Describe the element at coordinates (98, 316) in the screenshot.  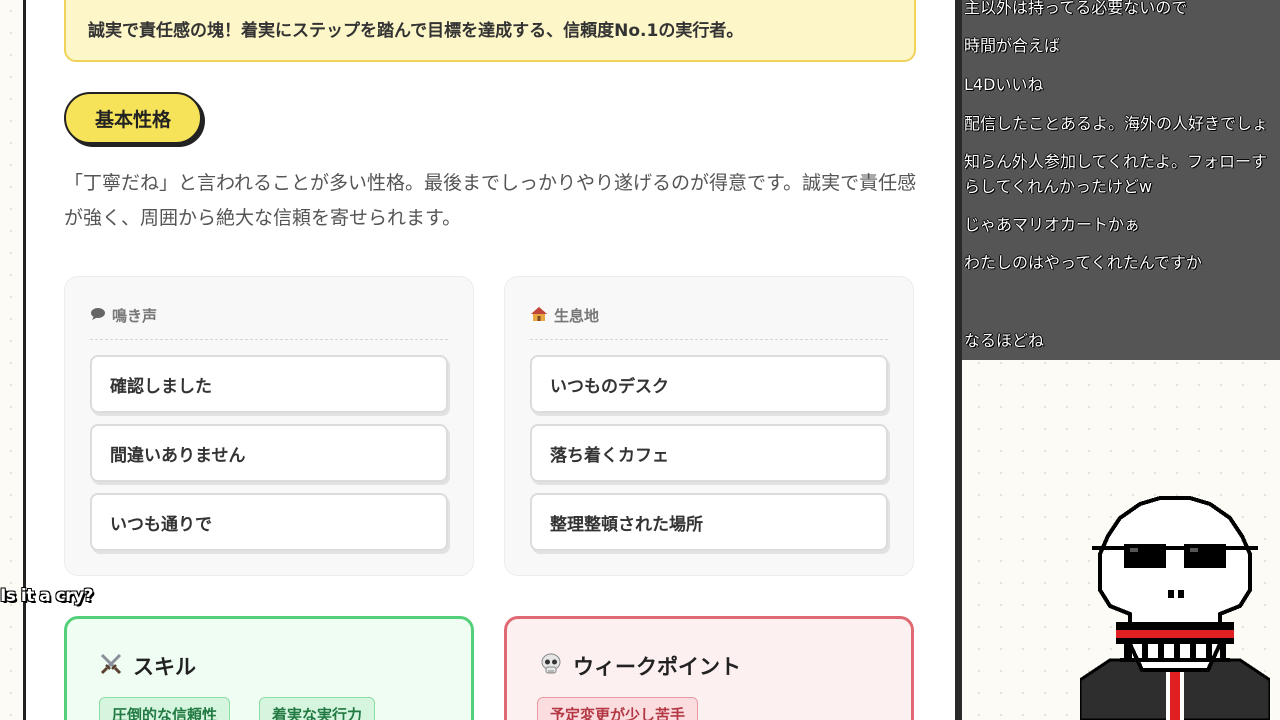
I see `speech-icon` at that location.